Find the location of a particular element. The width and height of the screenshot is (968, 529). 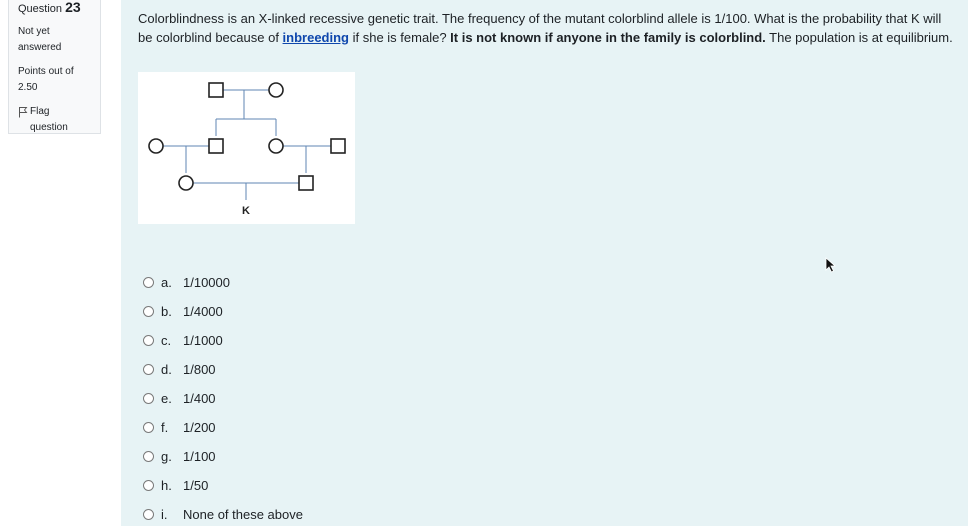

pedigree-female-gen2 is located at coordinates (276, 146).